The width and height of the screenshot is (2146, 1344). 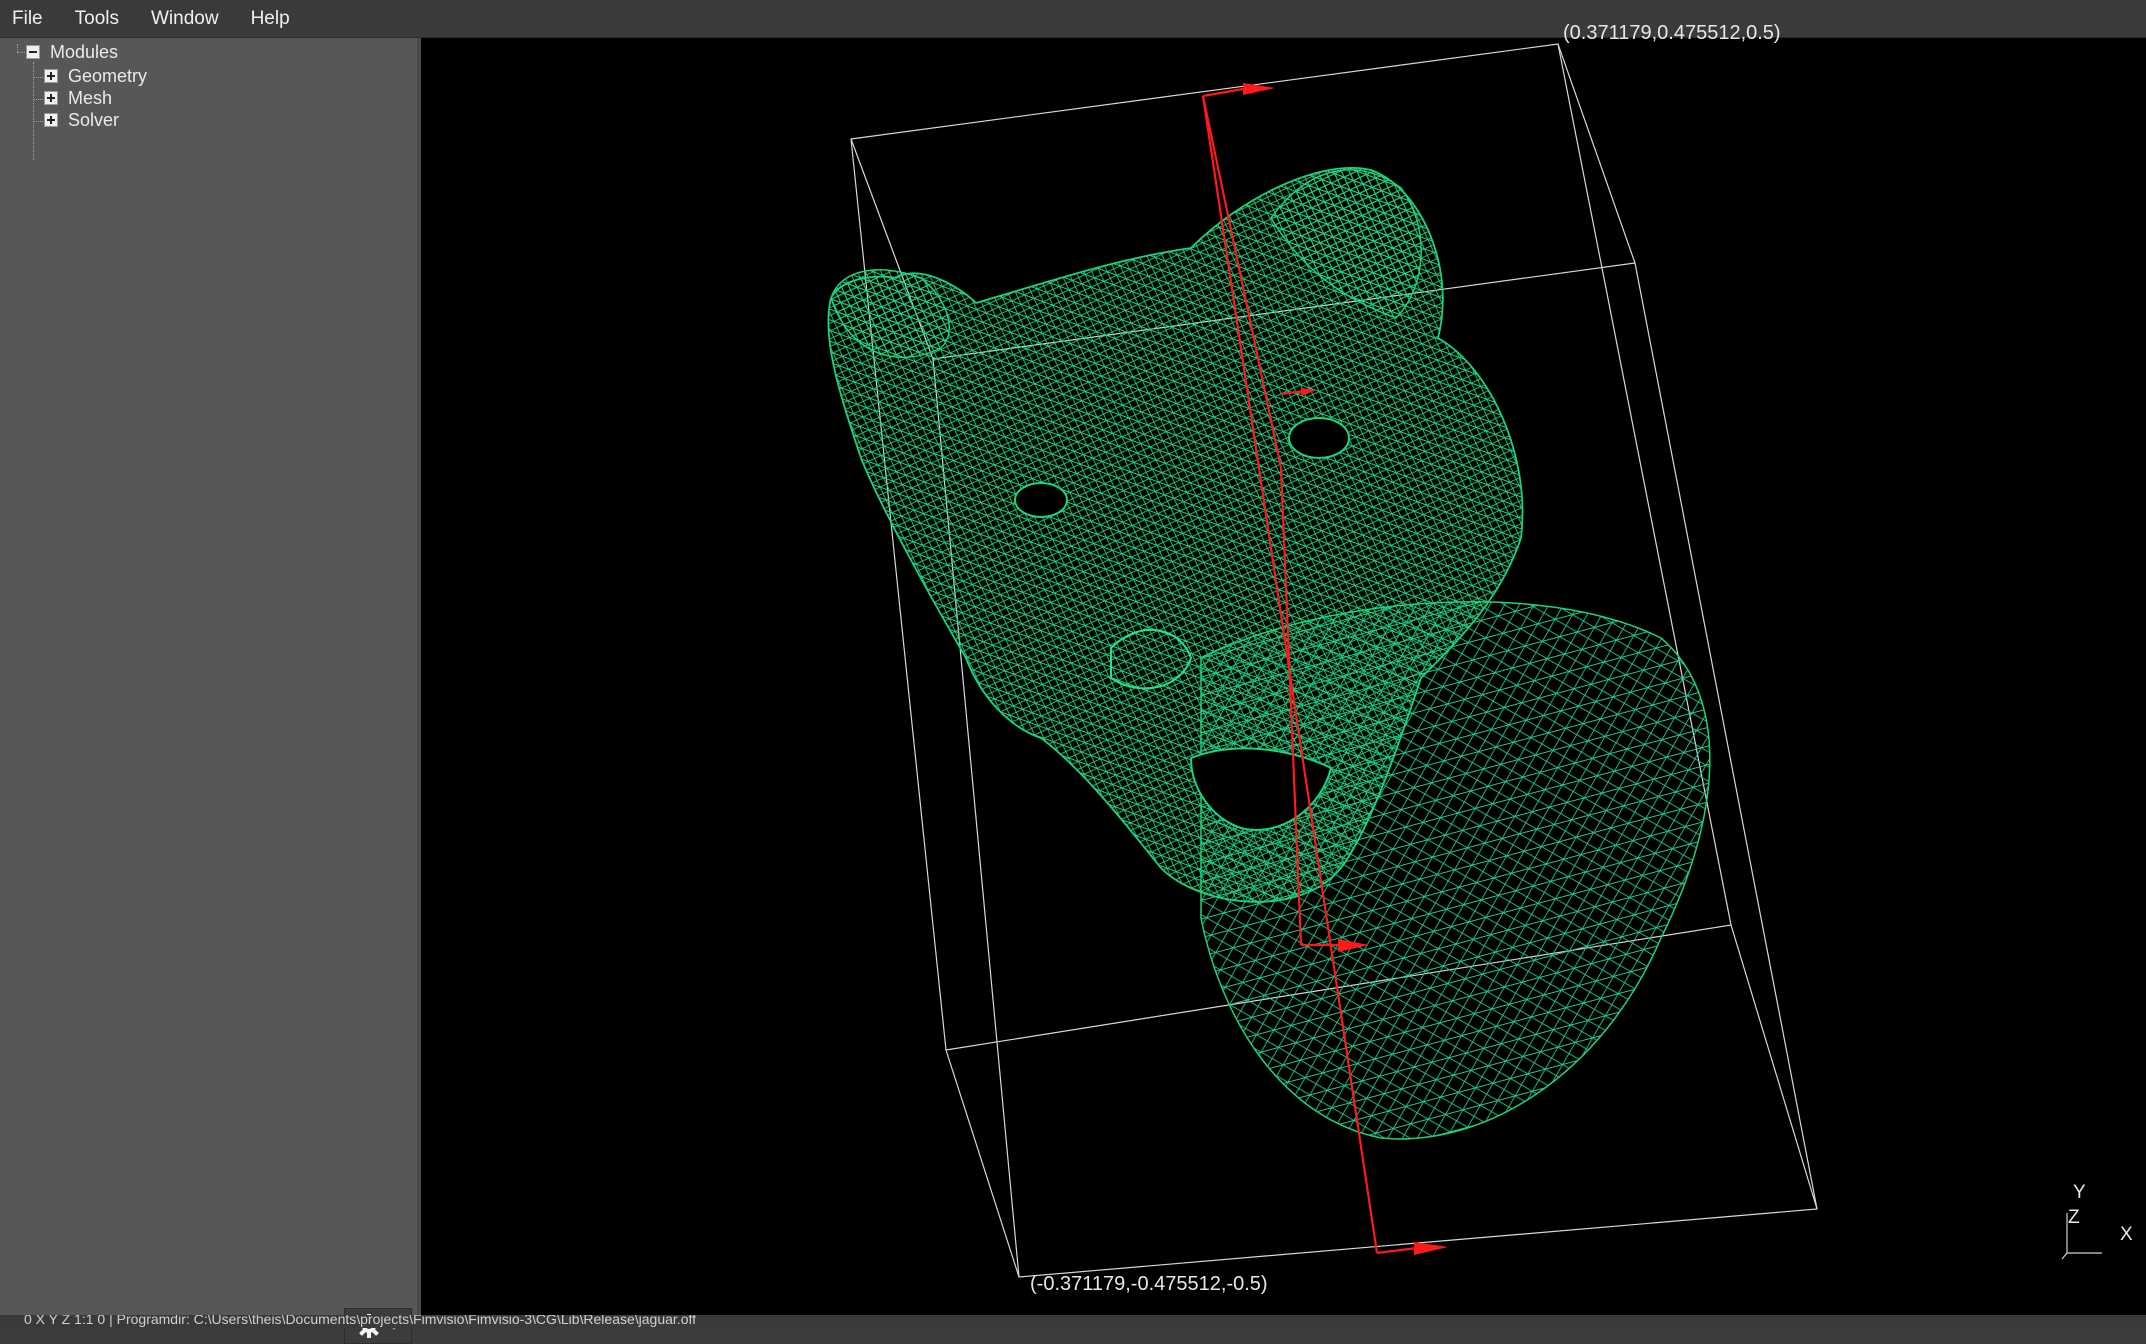 I want to click on axis-y-label: Y, so click(x=2079, y=1192).